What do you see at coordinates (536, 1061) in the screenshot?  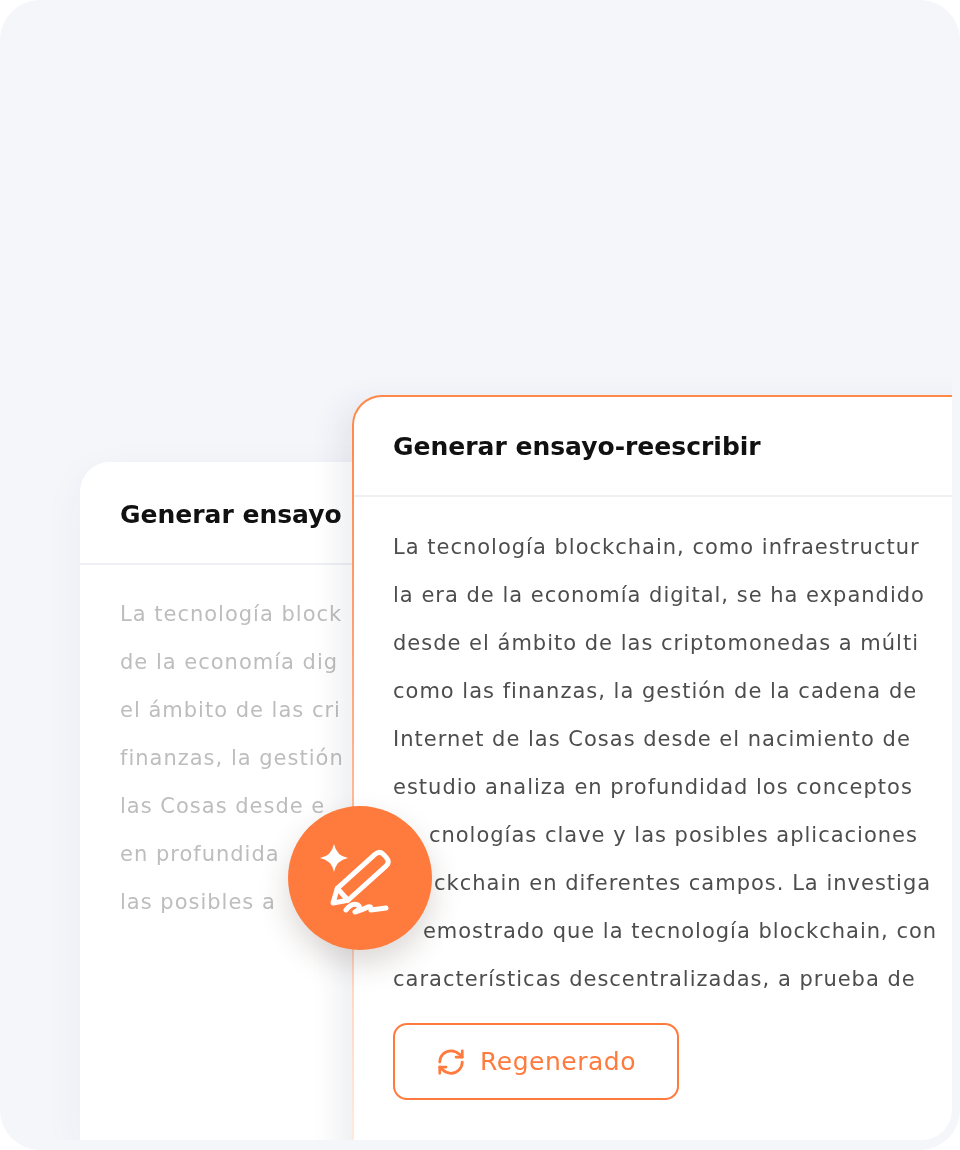 I see `regenerate-button: Regenerado` at bounding box center [536, 1061].